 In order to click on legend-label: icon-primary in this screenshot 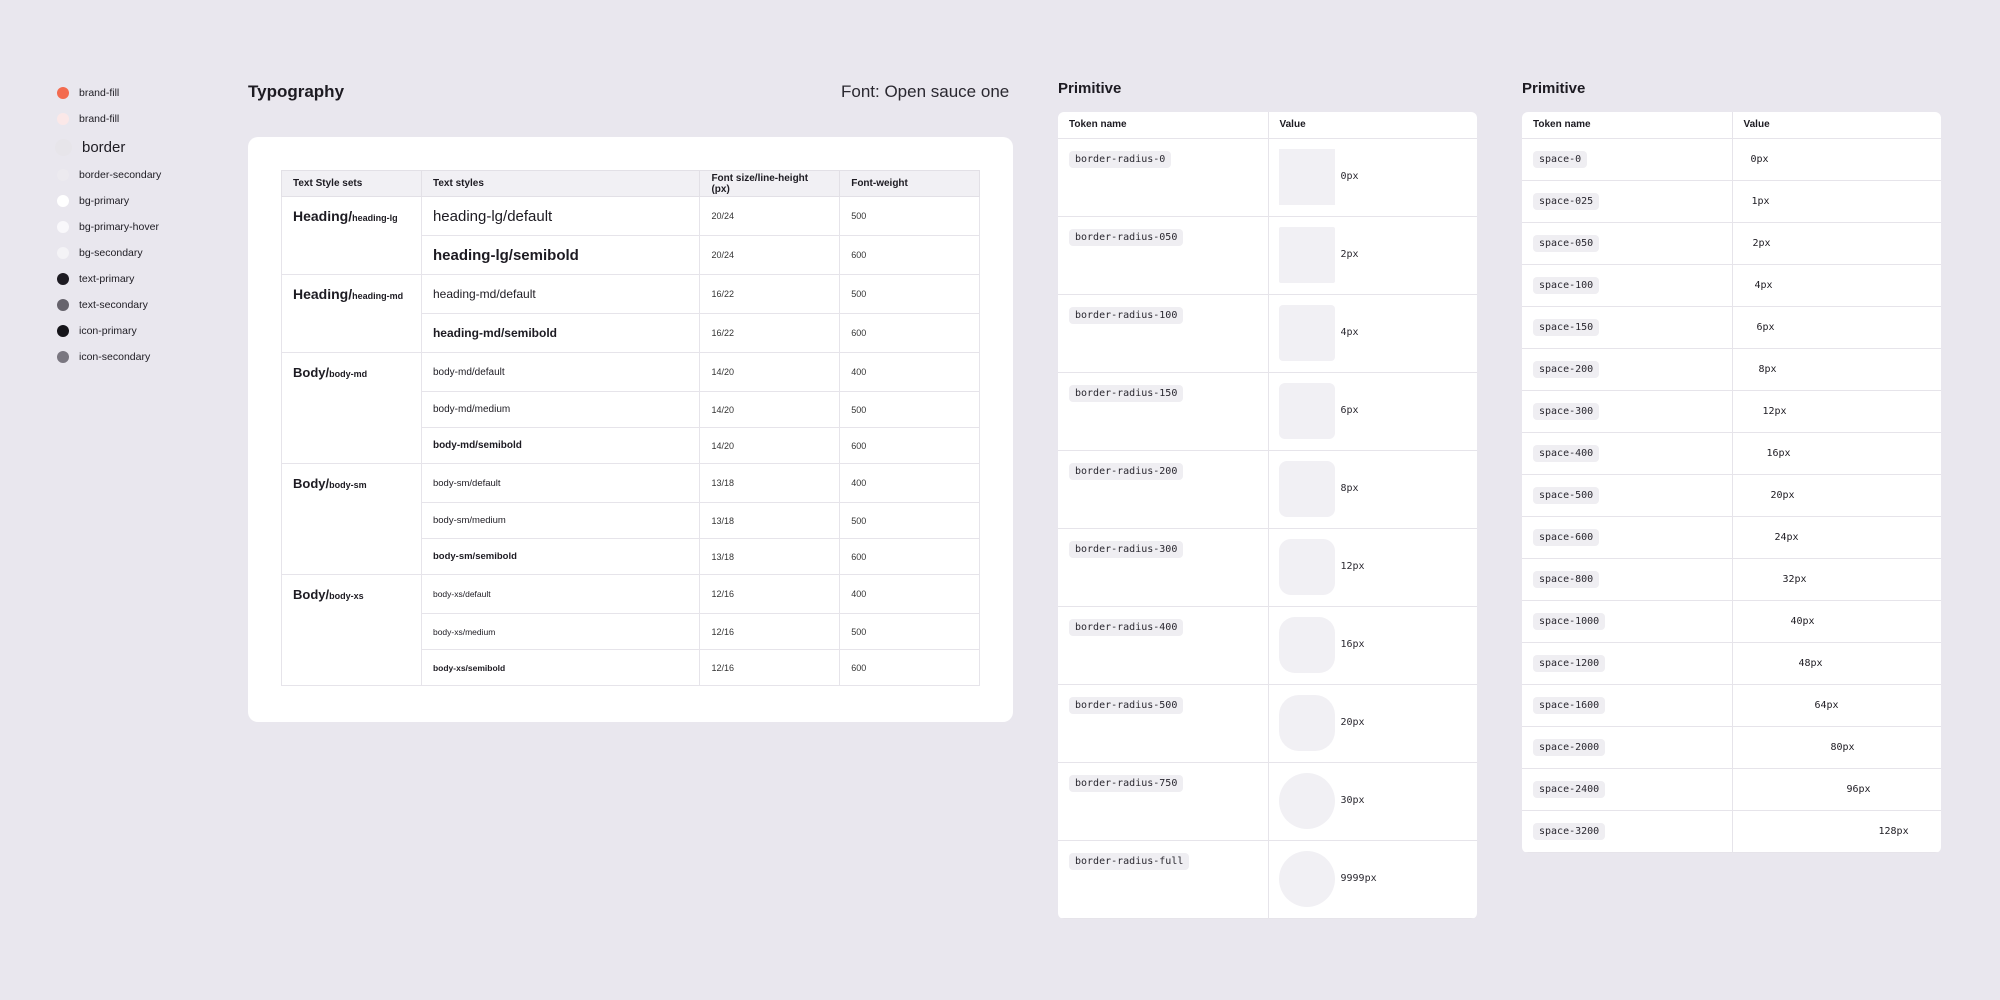, I will do `click(108, 331)`.